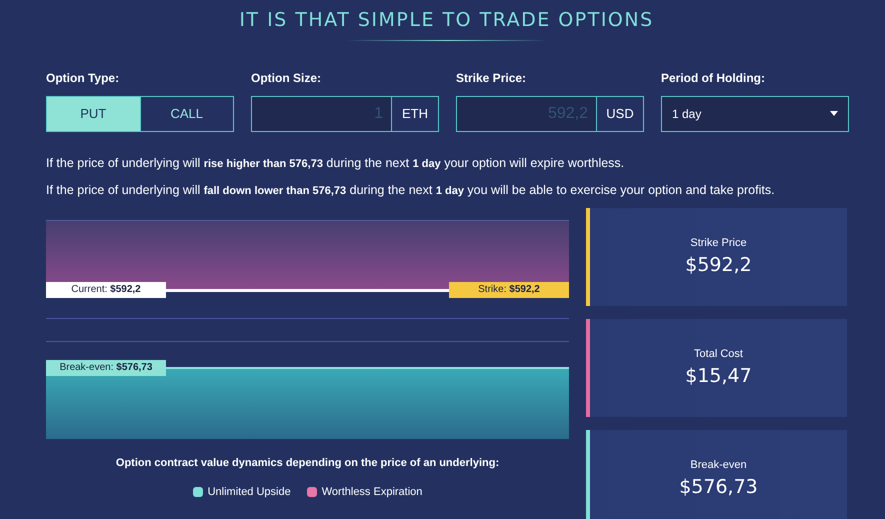 Image resolution: width=885 pixels, height=519 pixels. What do you see at coordinates (619, 113) in the screenshot?
I see `unit-label: USD` at bounding box center [619, 113].